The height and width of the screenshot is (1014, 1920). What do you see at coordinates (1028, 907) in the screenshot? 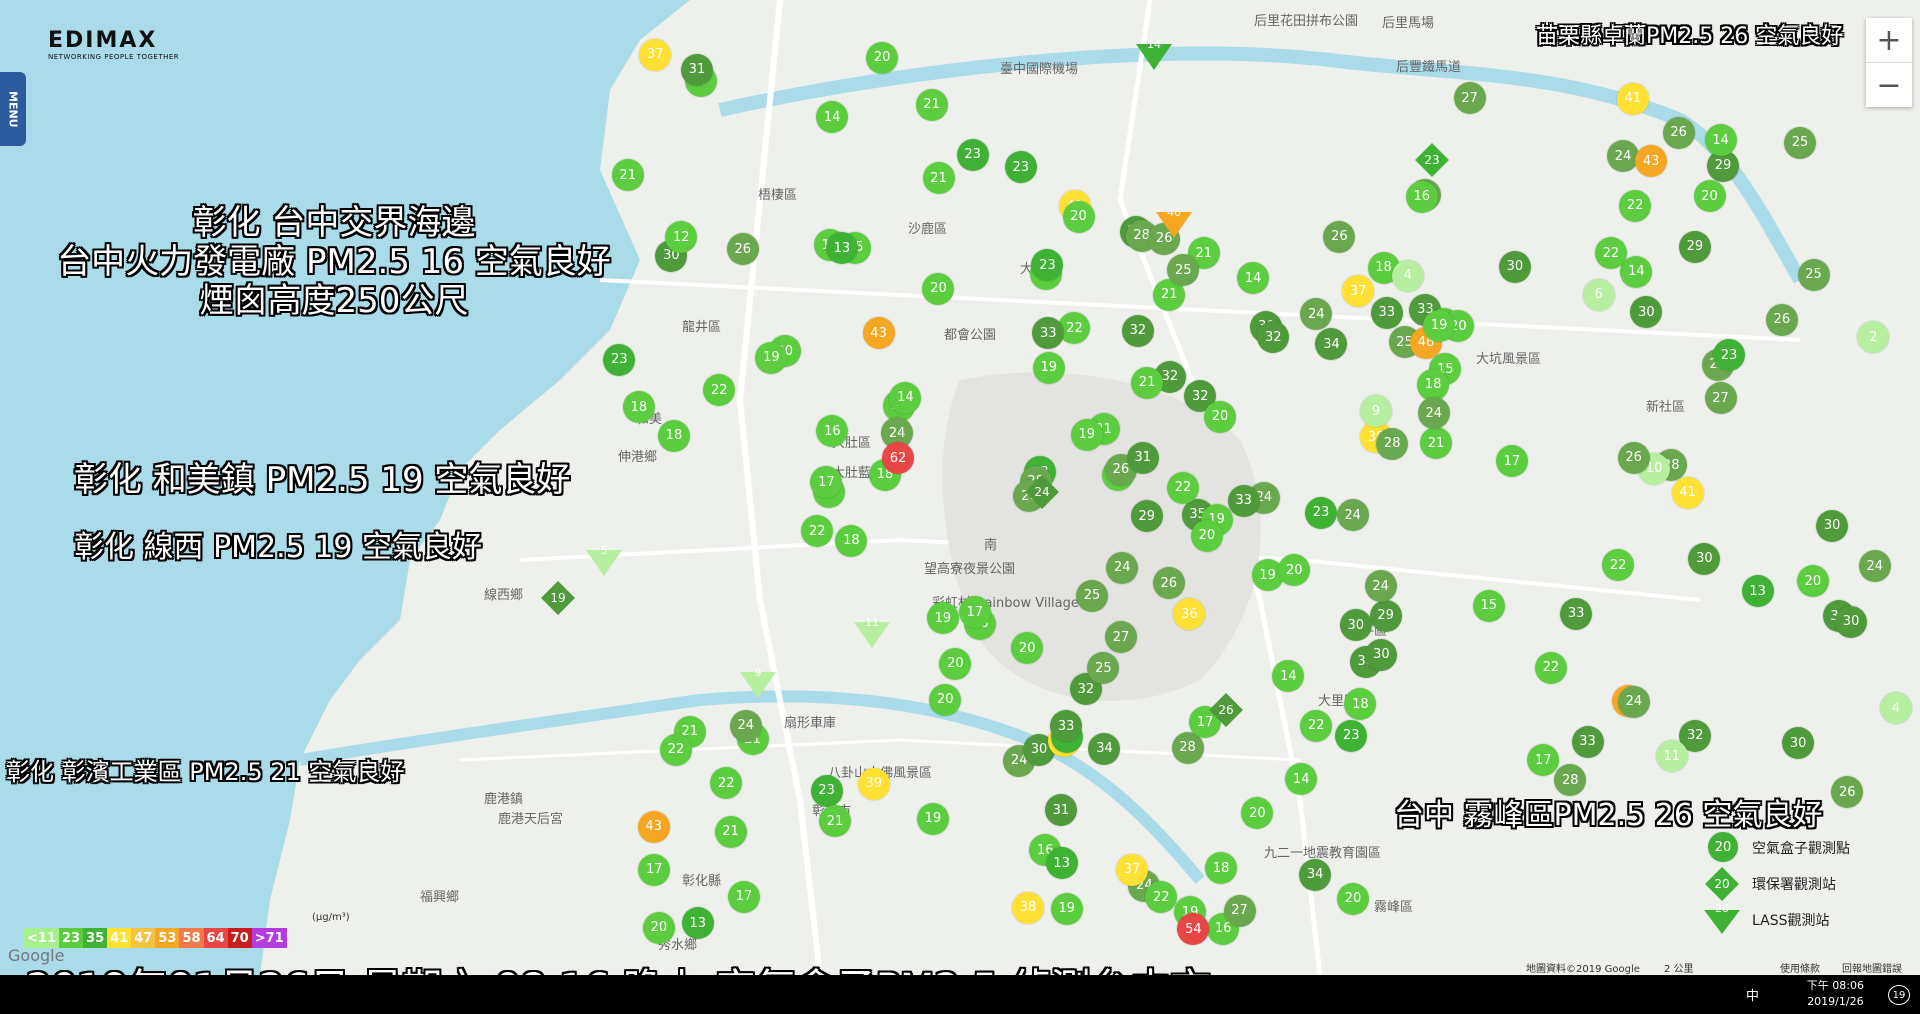
I see `airbox-station-marker: 38` at bounding box center [1028, 907].